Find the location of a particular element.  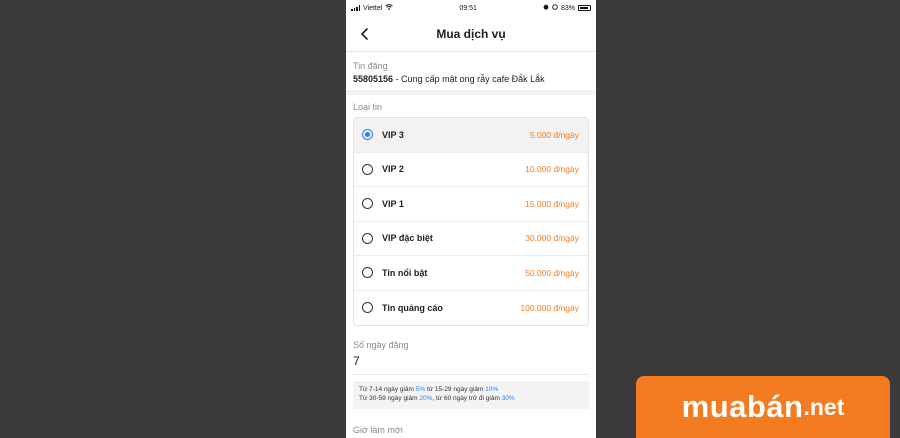

option-name: VIP 1 is located at coordinates (393, 203).